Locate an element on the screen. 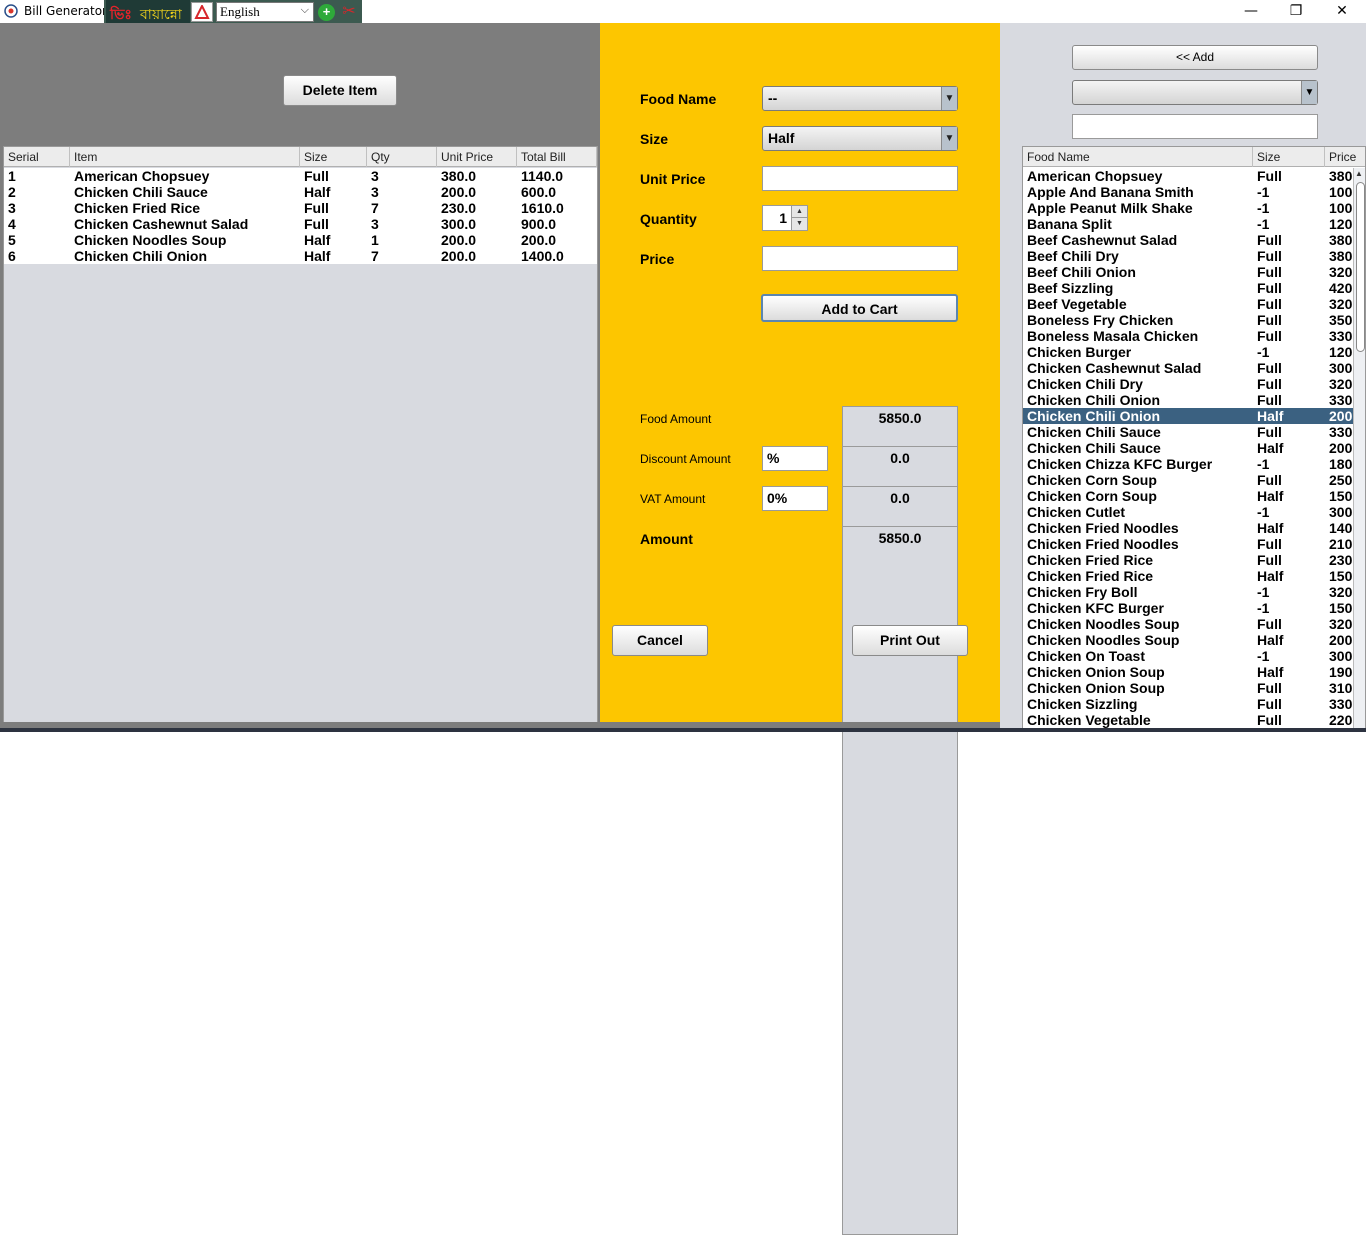 The image size is (1366, 1235). scroll-up-icon: ▲ is located at coordinates (1359, 173).